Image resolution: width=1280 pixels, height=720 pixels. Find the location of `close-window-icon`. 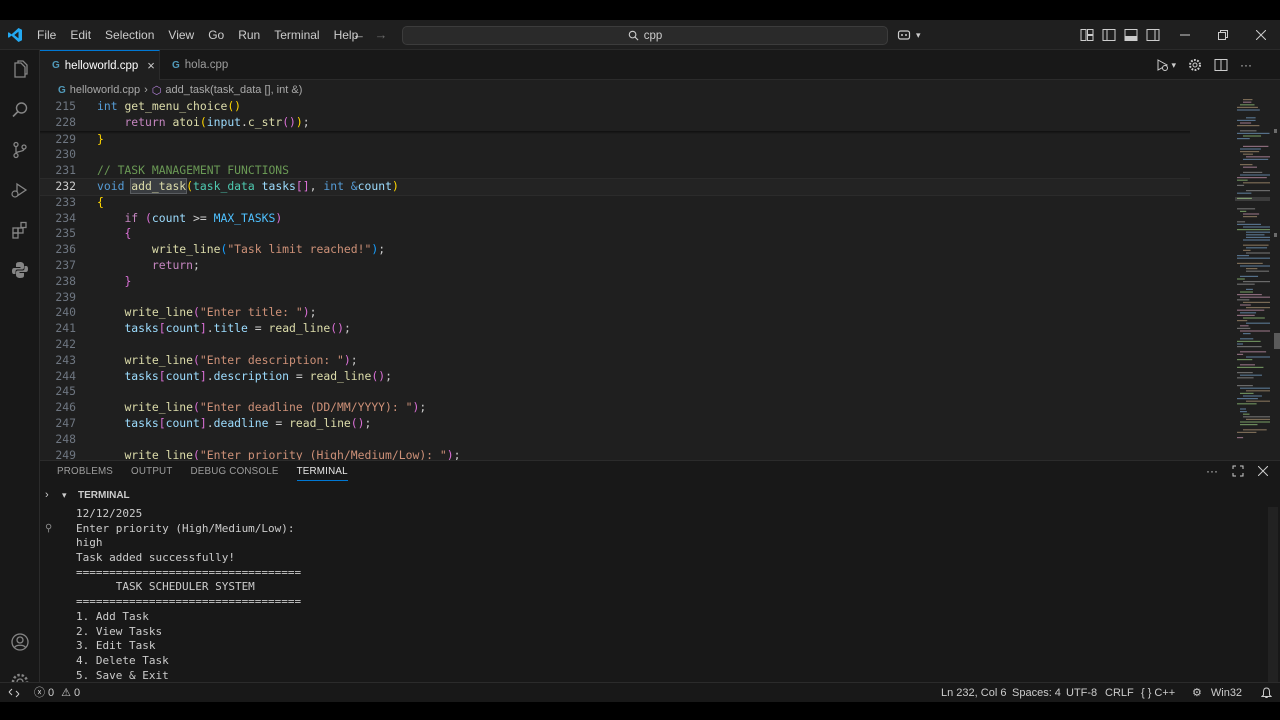

close-window-icon is located at coordinates (1261, 35).